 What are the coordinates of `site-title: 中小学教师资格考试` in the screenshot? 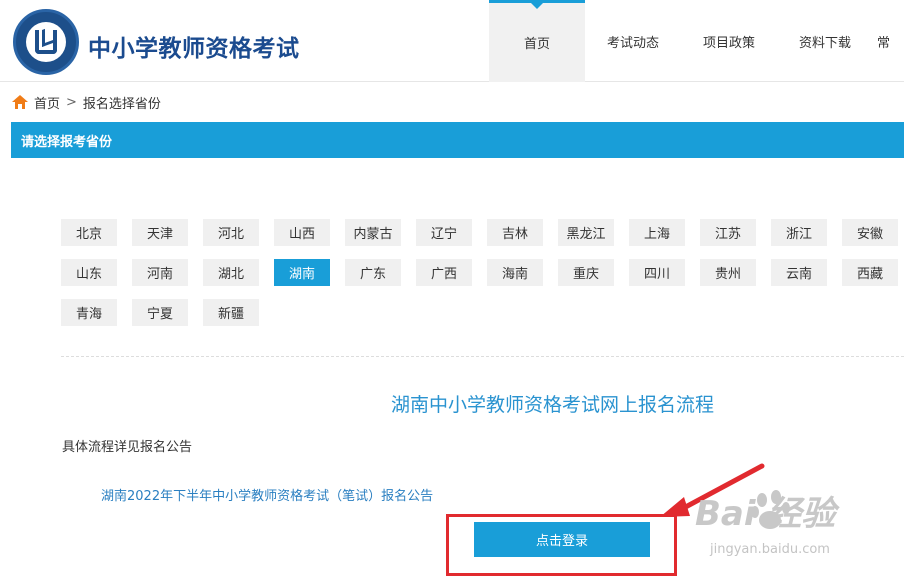 It's located at (194, 46).